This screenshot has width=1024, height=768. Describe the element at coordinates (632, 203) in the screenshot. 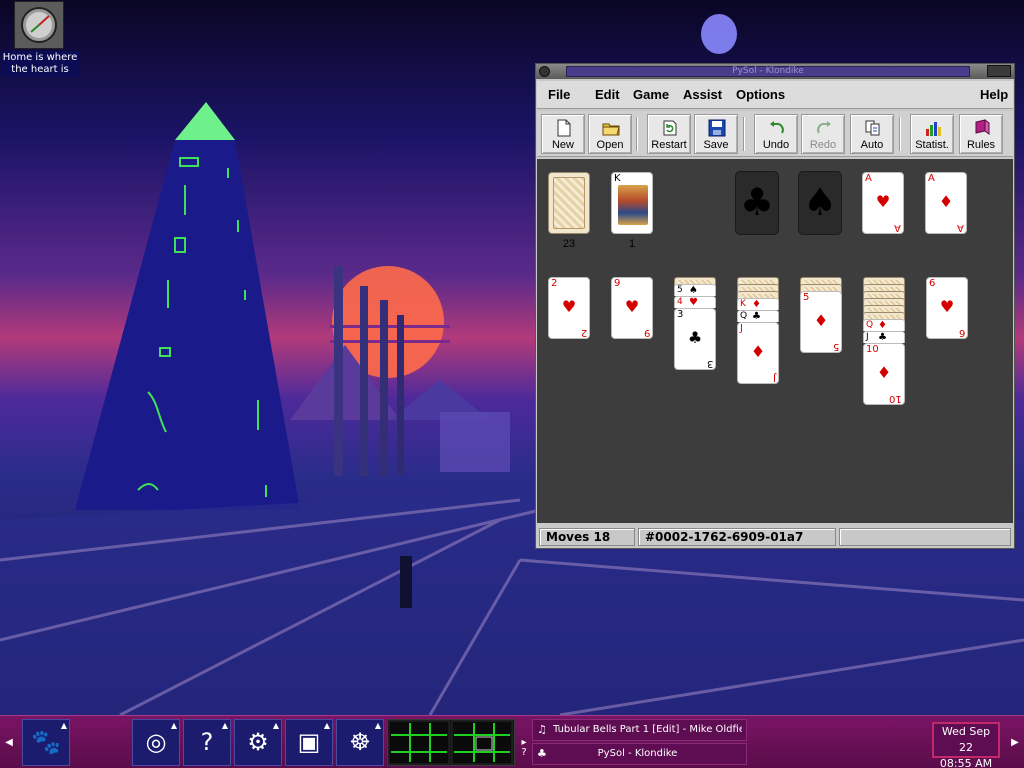

I see `waste-pile: K` at that location.